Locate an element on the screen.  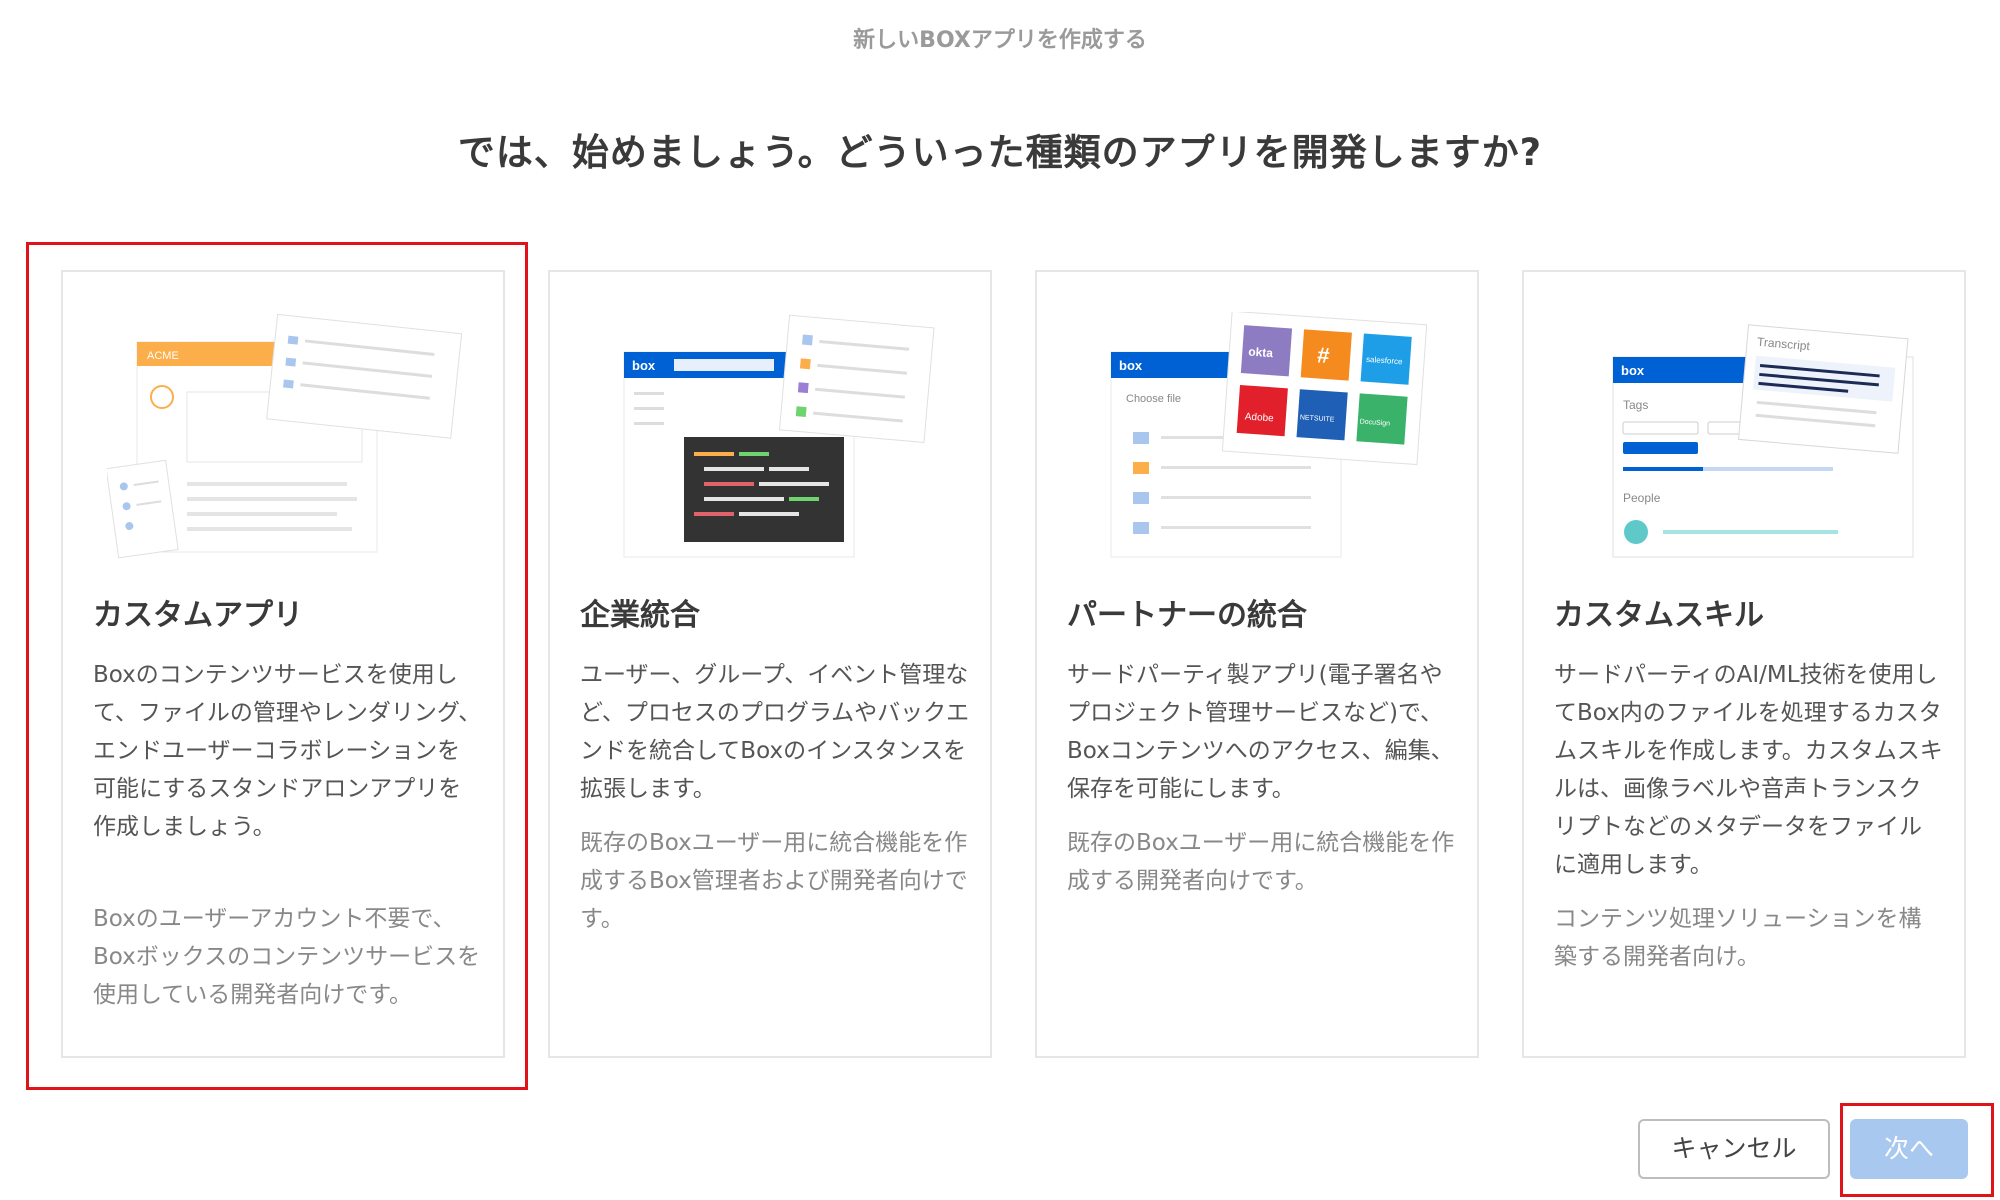
adobe-logo-text: Adobe is located at coordinates (1259, 417).